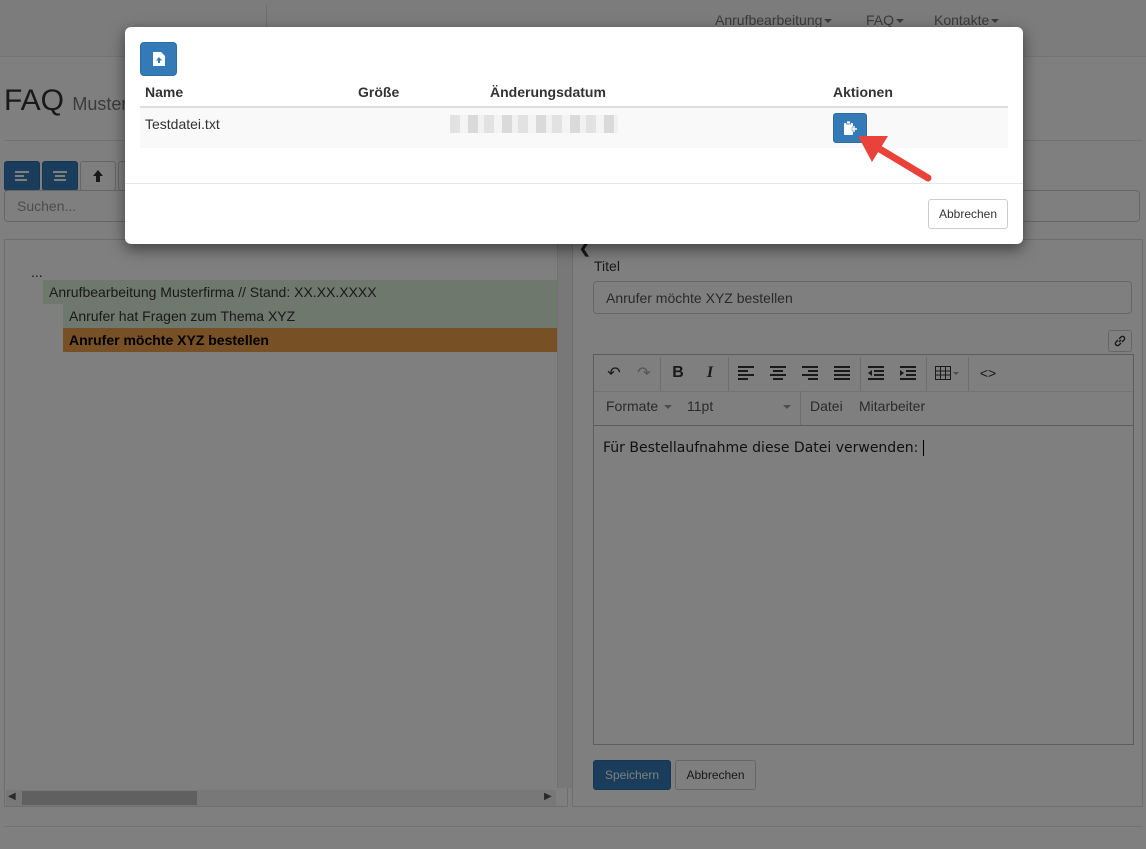  Describe the element at coordinates (534, 124) in the screenshot. I see `file-date-redacted` at that location.